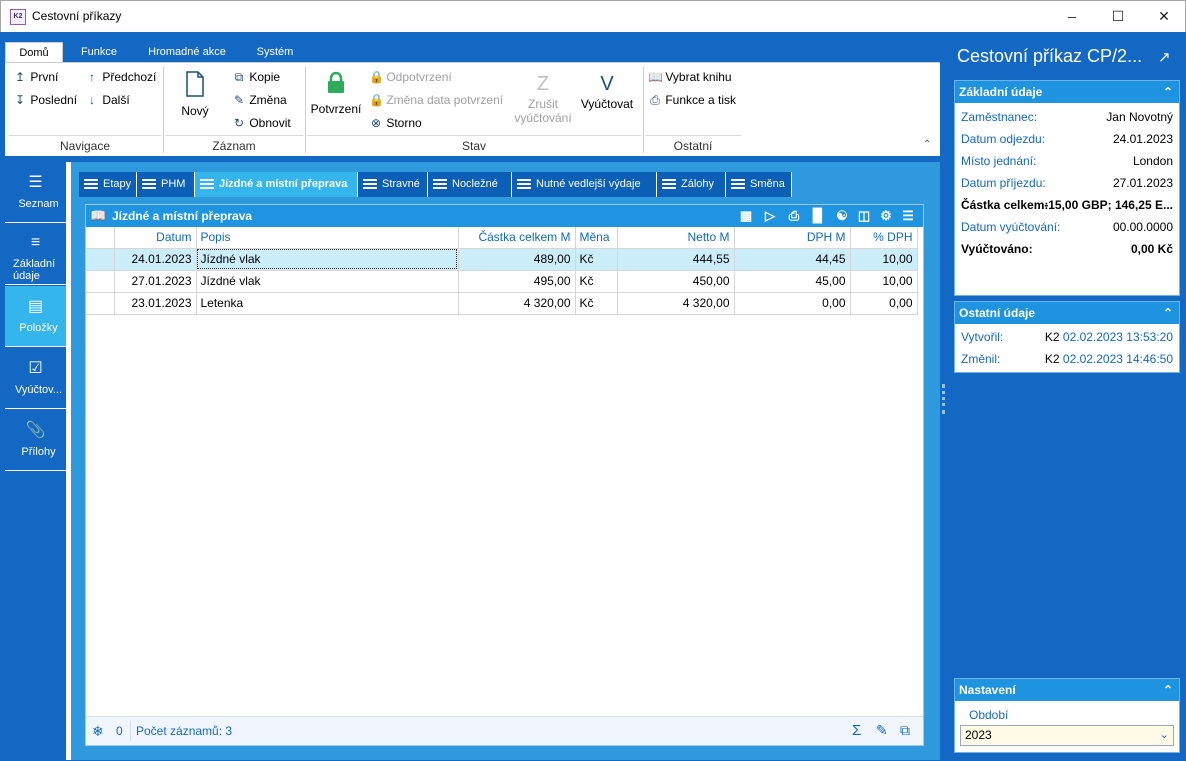  I want to click on table-cell: 489,00, so click(517, 259).